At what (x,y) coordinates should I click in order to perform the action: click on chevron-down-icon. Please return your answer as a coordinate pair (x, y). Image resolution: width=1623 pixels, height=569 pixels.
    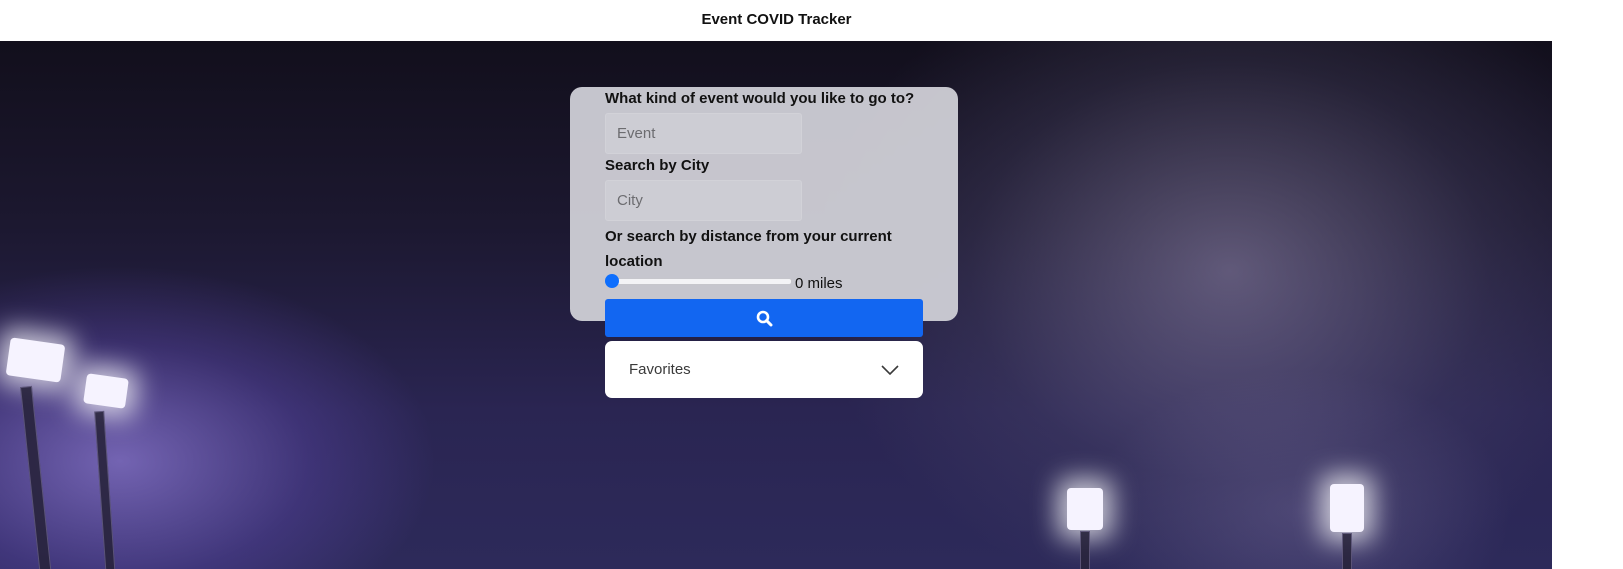
    Looking at the image, I should click on (890, 369).